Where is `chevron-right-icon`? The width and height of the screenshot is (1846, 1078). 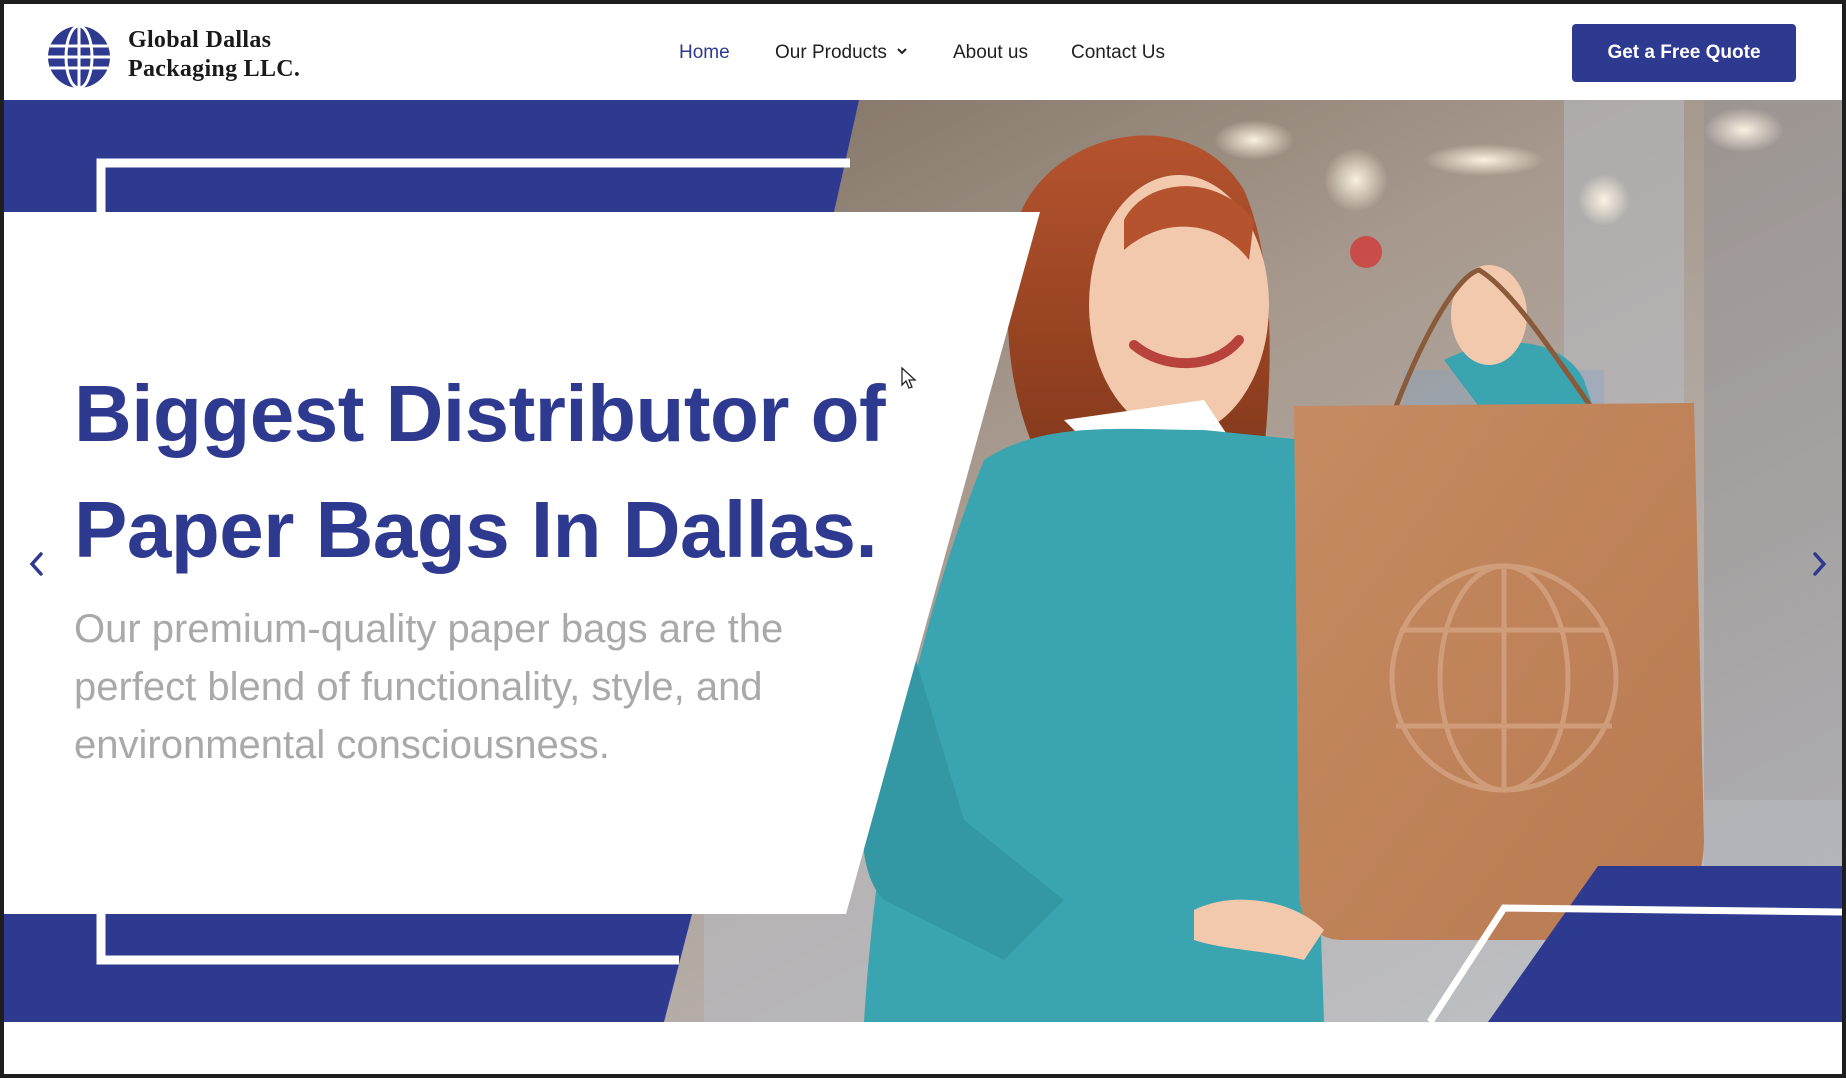
chevron-right-icon is located at coordinates (1820, 564).